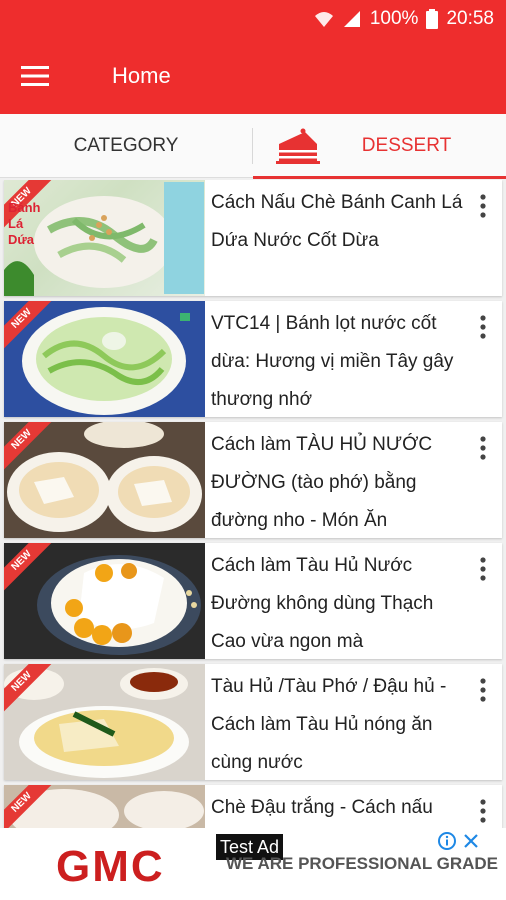 The image size is (506, 900). I want to click on tab-label: CATEGORY, so click(126, 145).